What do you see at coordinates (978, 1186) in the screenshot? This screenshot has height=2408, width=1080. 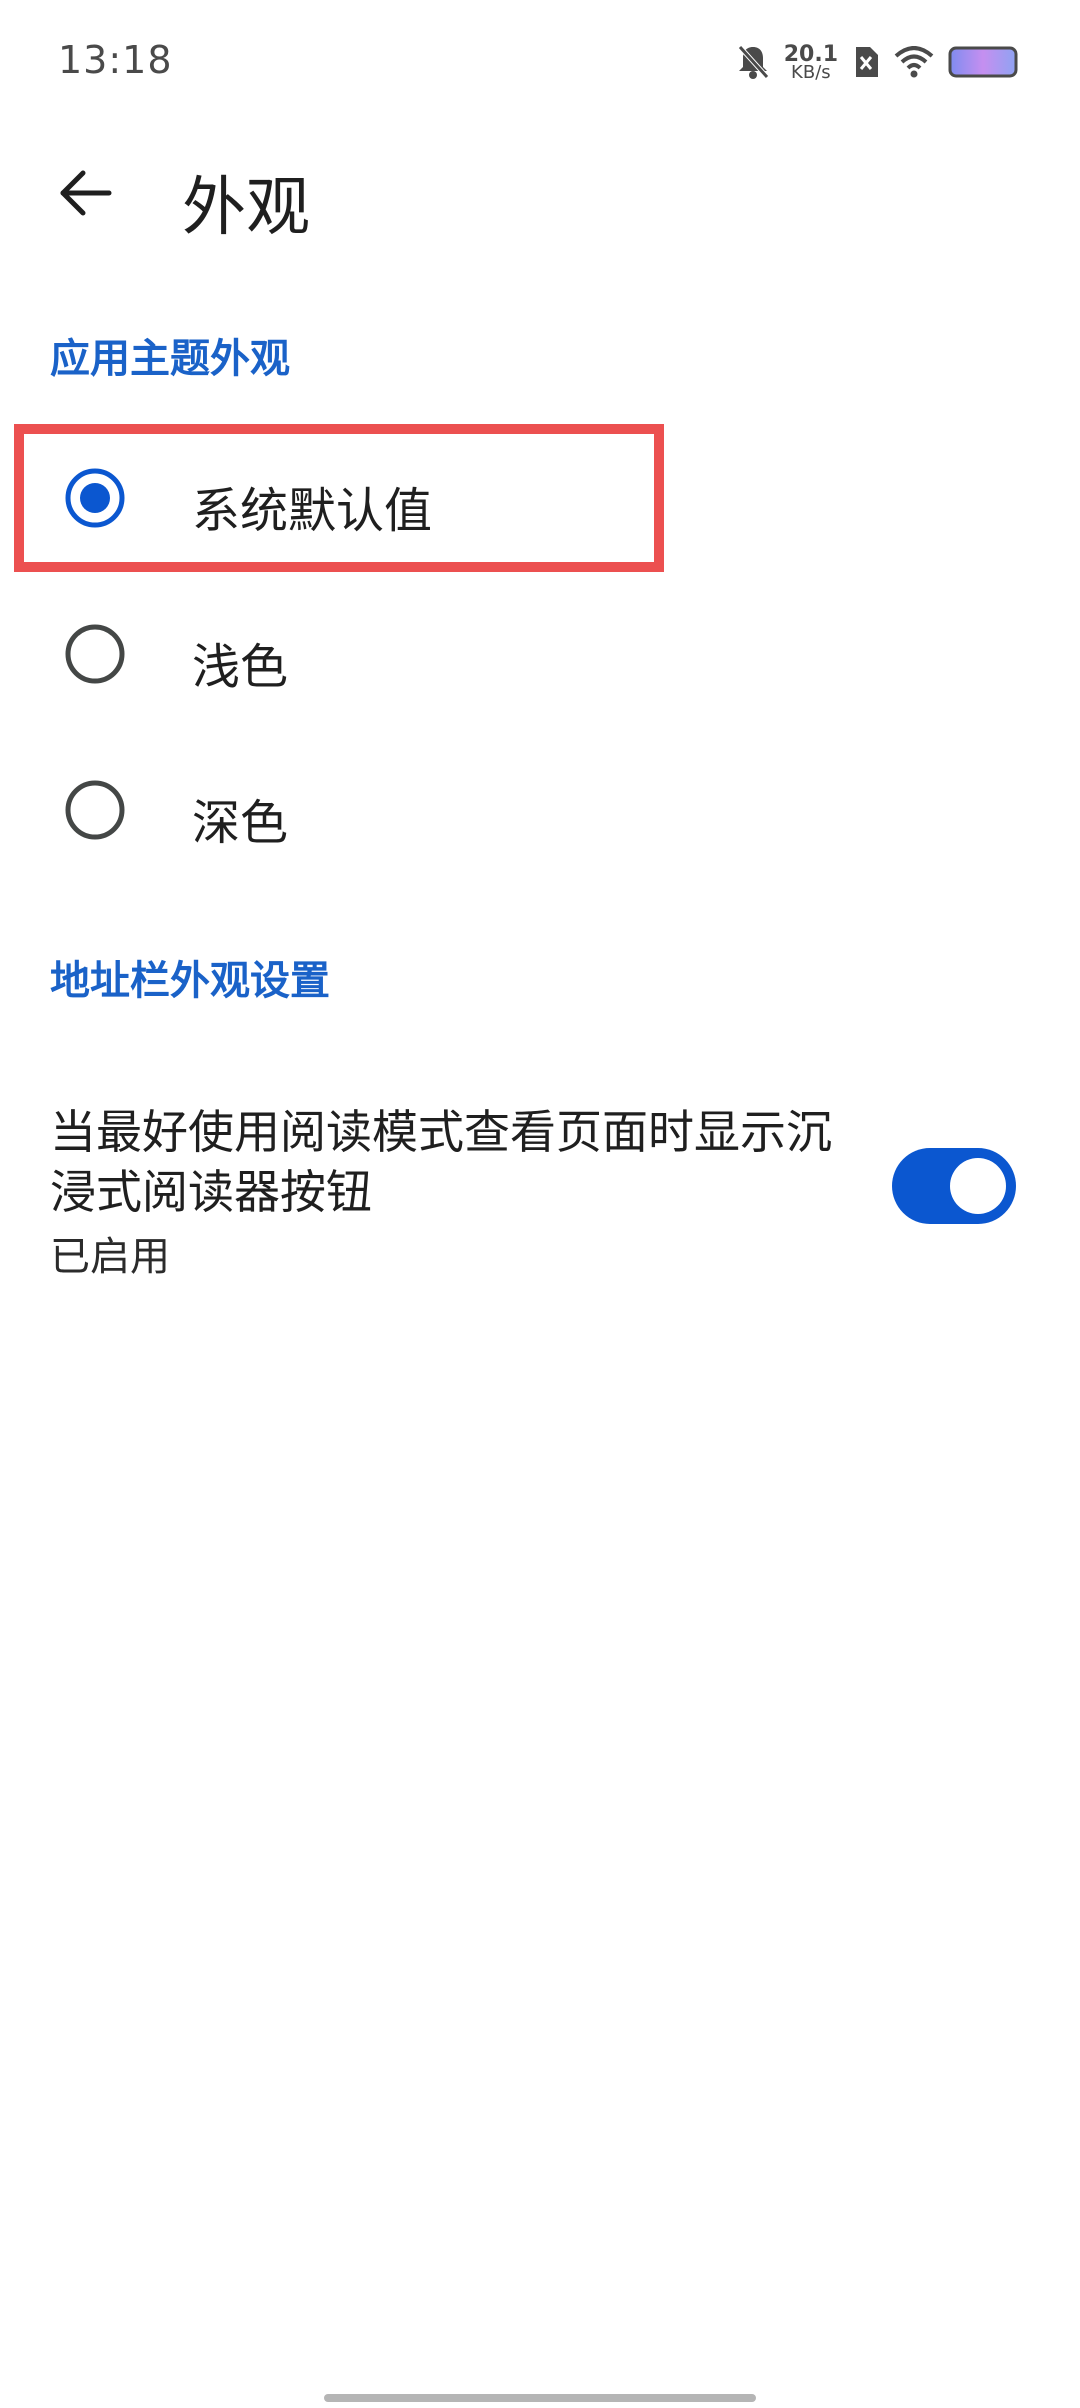 I see `toggle-thumb` at bounding box center [978, 1186].